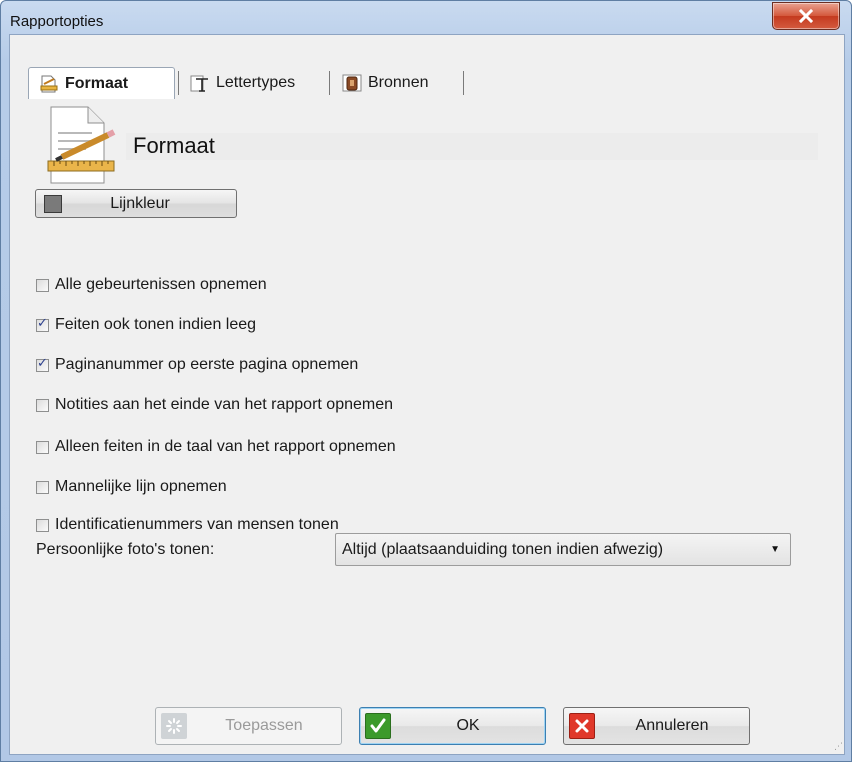 The width and height of the screenshot is (854, 764). What do you see at coordinates (352, 82) in the screenshot?
I see `sources-icon` at bounding box center [352, 82].